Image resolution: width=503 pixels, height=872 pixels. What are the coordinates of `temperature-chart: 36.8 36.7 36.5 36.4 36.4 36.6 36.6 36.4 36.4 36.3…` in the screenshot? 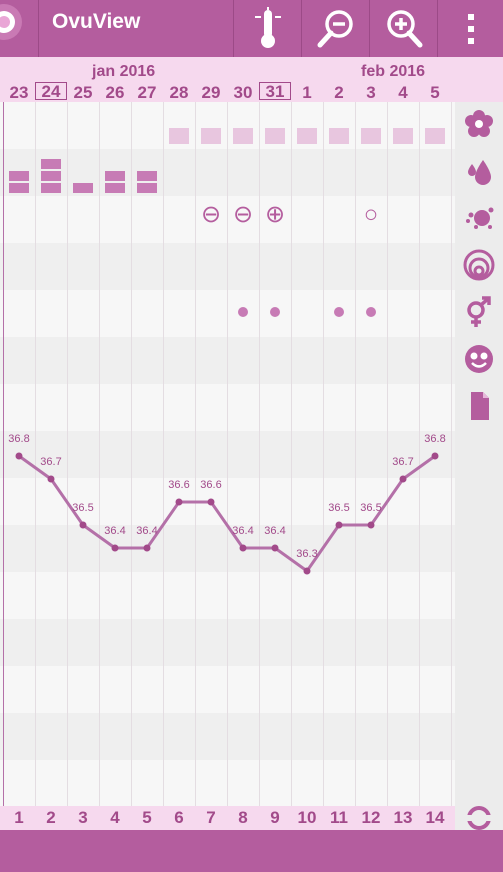 It's located at (227, 504).